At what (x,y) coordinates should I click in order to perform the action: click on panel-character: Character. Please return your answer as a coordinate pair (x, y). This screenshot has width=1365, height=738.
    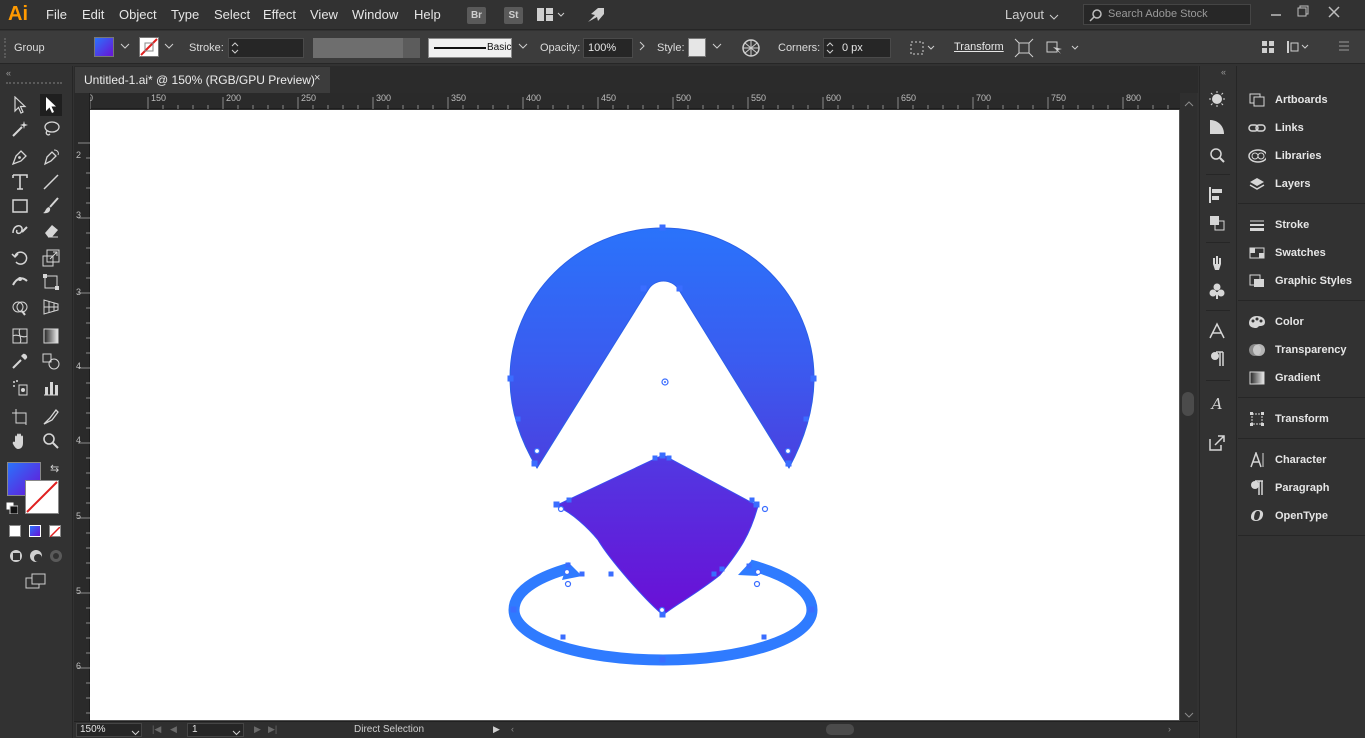
    Looking at the image, I should click on (1301, 460).